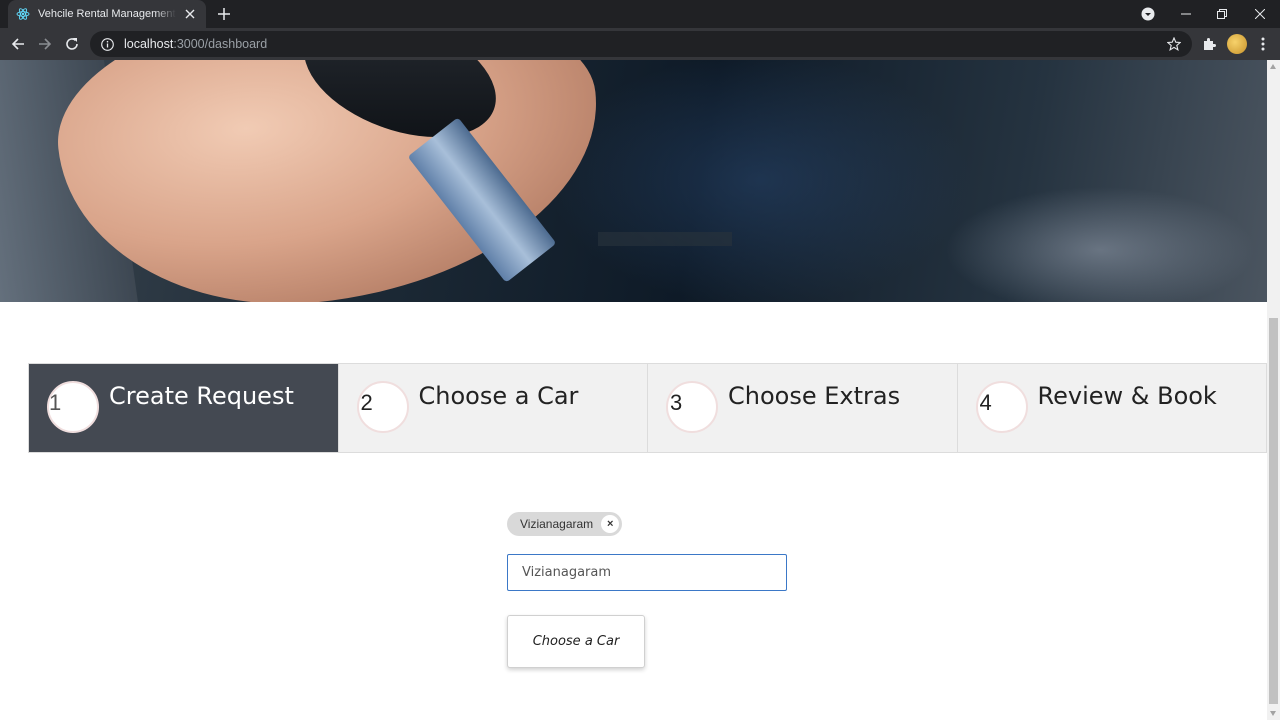 The image size is (1280, 720). I want to click on reload-icon, so click(72, 44).